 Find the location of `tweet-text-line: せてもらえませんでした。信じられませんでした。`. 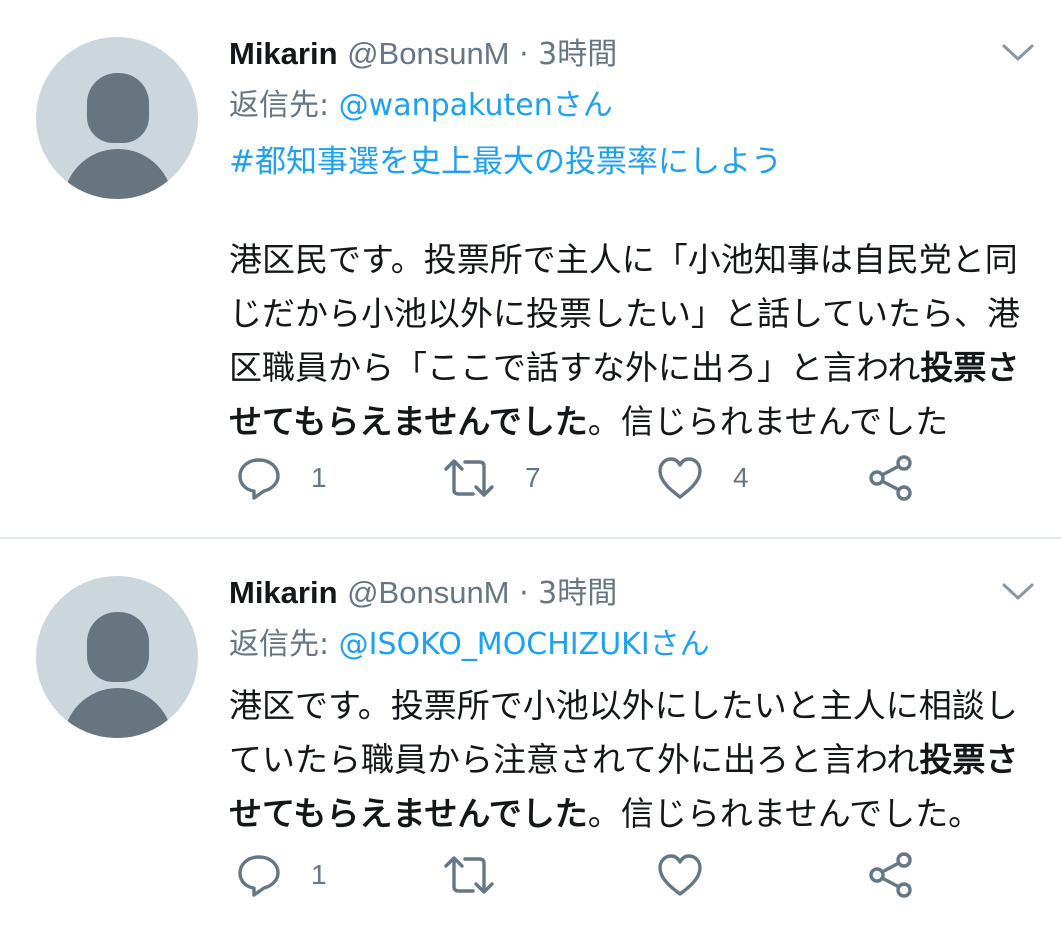

tweet-text-line: せてもらえませんでした。信じられませんでした。 is located at coordinates (639, 814).